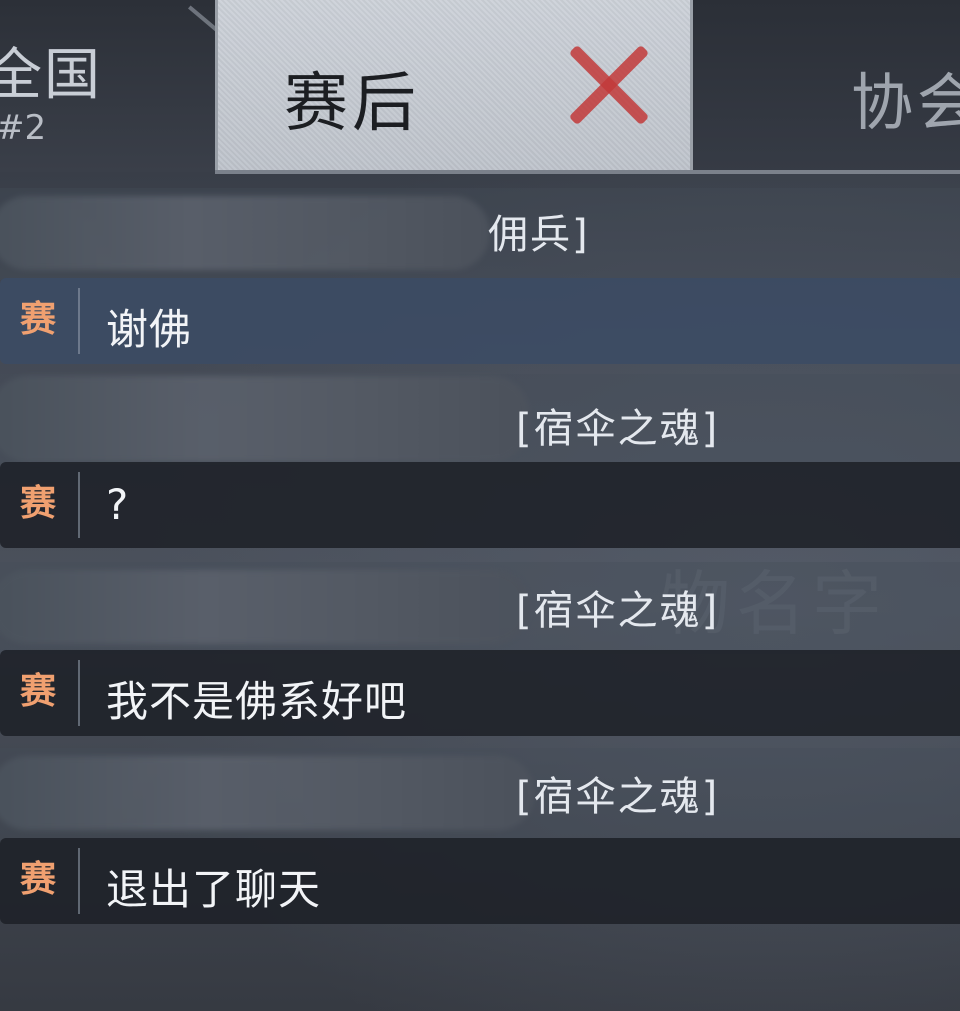  I want to click on tab-association: 协会, so click(826, 86).